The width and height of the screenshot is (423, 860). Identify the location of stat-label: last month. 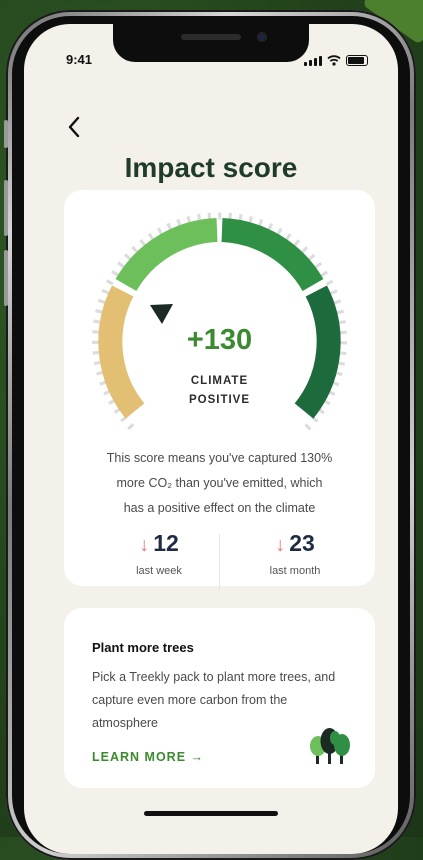
(295, 571).